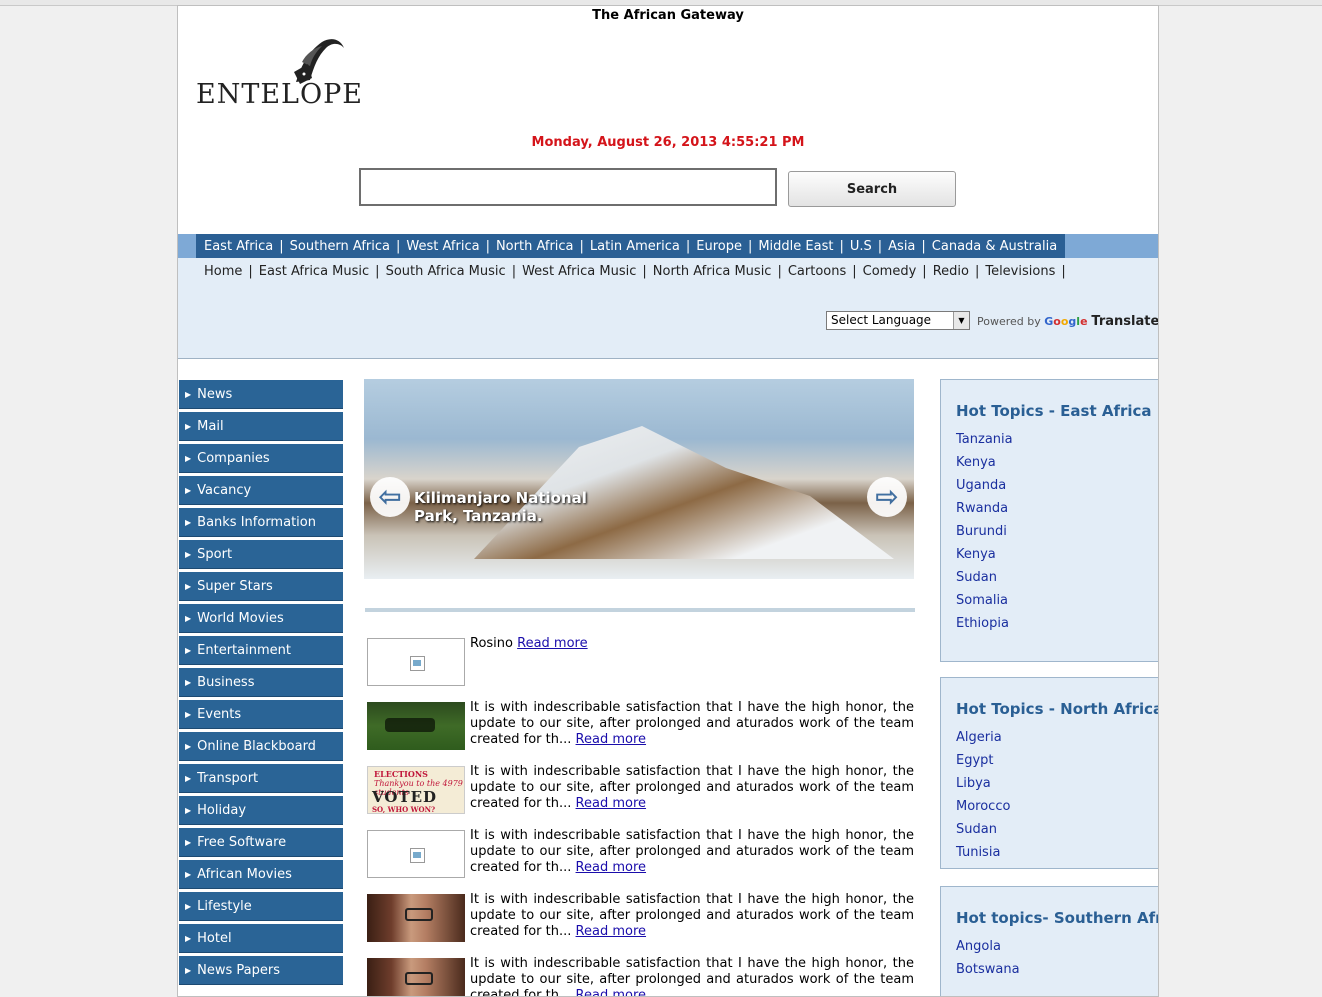 The height and width of the screenshot is (997, 1322). Describe the element at coordinates (988, 969) in the screenshot. I see `hot-topic-link: Botswana` at that location.